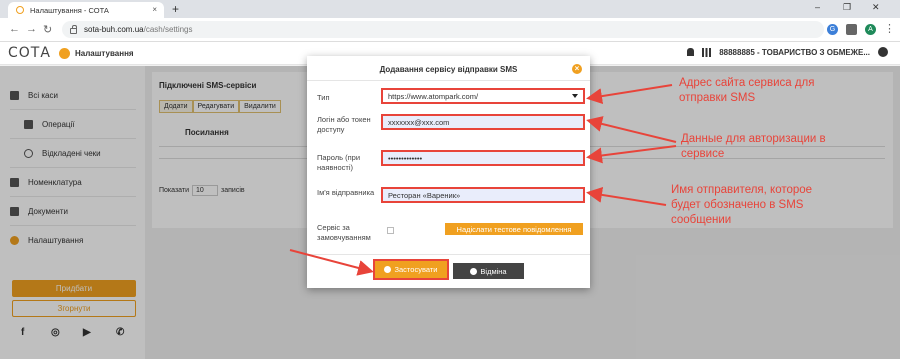  What do you see at coordinates (73, 29) in the screenshot?
I see `lock-icon` at bounding box center [73, 29].